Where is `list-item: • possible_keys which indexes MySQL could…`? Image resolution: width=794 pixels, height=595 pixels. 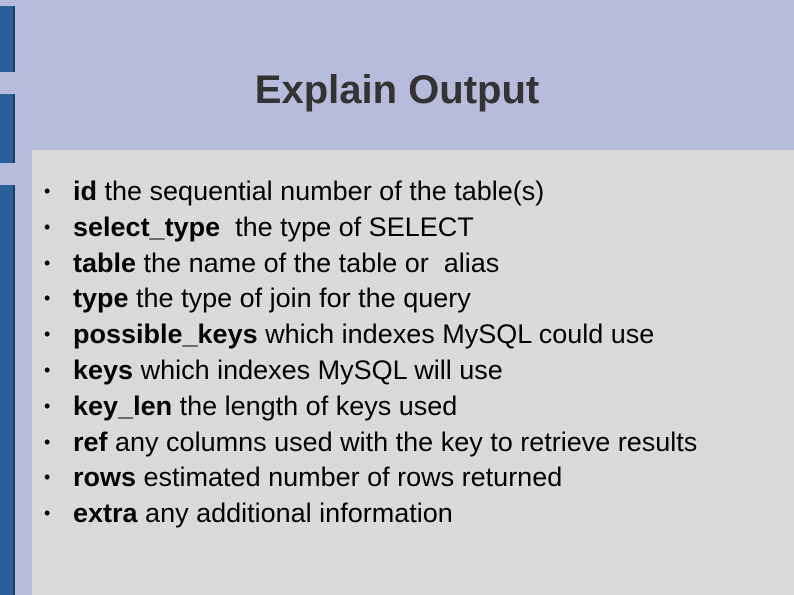 list-item: • possible_keys which indexes MySQL could… is located at coordinates (414, 335).